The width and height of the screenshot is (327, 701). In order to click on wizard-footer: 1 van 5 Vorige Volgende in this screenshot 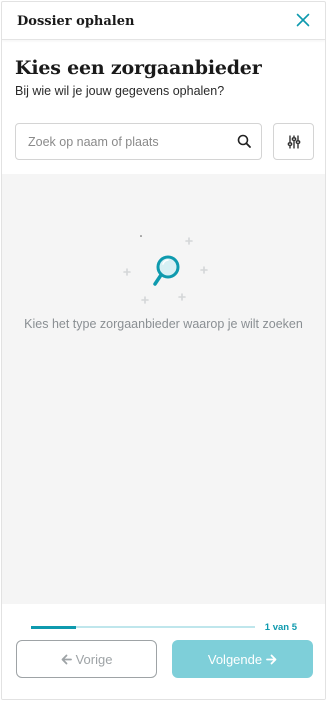, I will do `click(163, 651)`.